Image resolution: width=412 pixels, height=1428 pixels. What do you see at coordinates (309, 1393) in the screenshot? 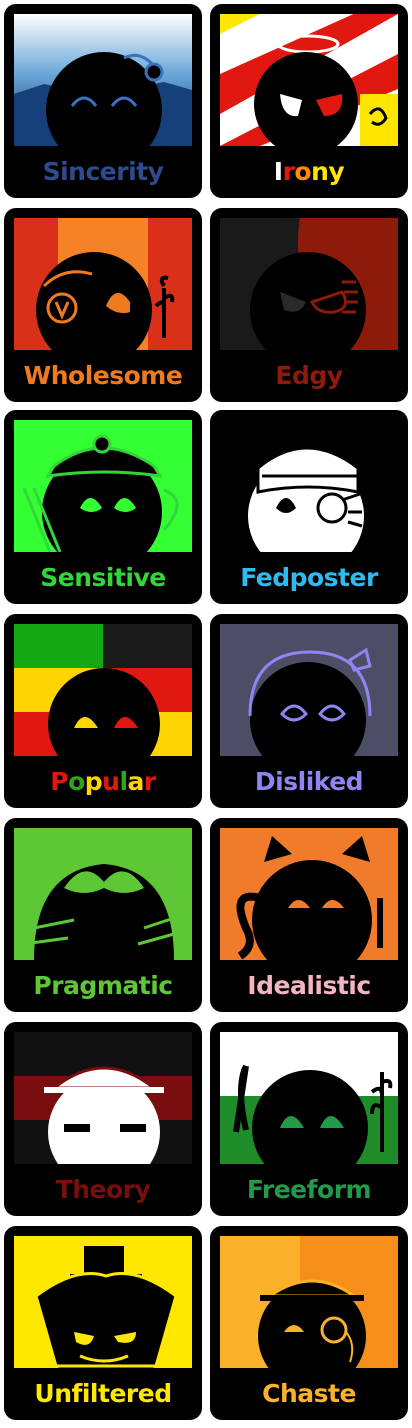
I see `card-label: Chaste` at bounding box center [309, 1393].